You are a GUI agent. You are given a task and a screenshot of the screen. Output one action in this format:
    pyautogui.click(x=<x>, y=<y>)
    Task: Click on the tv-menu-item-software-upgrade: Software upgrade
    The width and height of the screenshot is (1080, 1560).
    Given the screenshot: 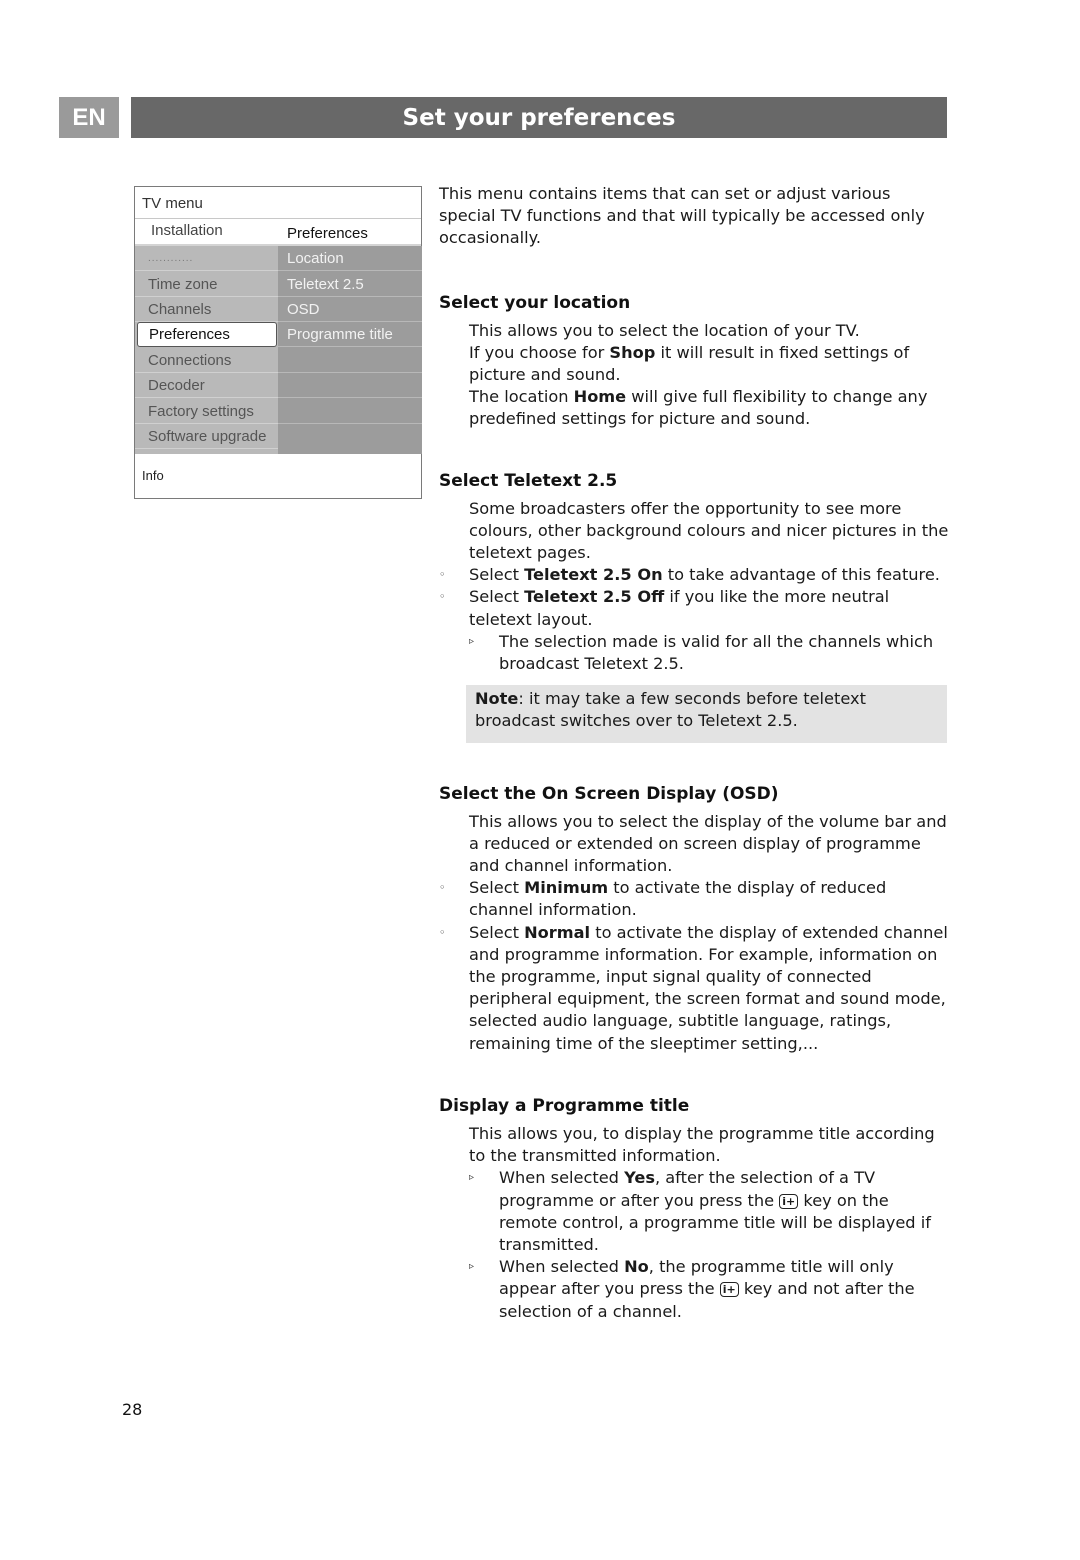 What is the action you would take?
    pyautogui.click(x=206, y=436)
    